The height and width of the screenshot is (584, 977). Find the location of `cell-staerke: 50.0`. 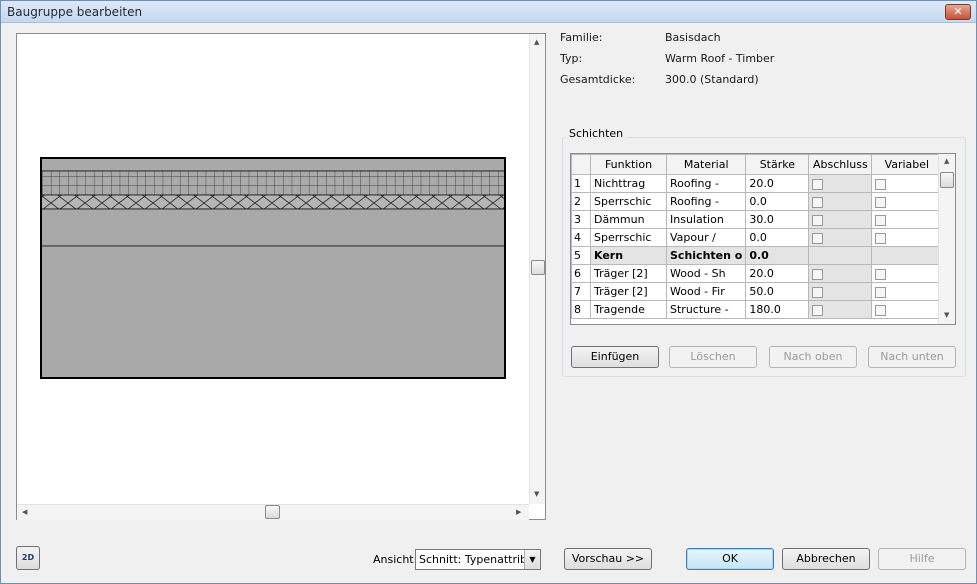

cell-staerke: 50.0 is located at coordinates (777, 291).